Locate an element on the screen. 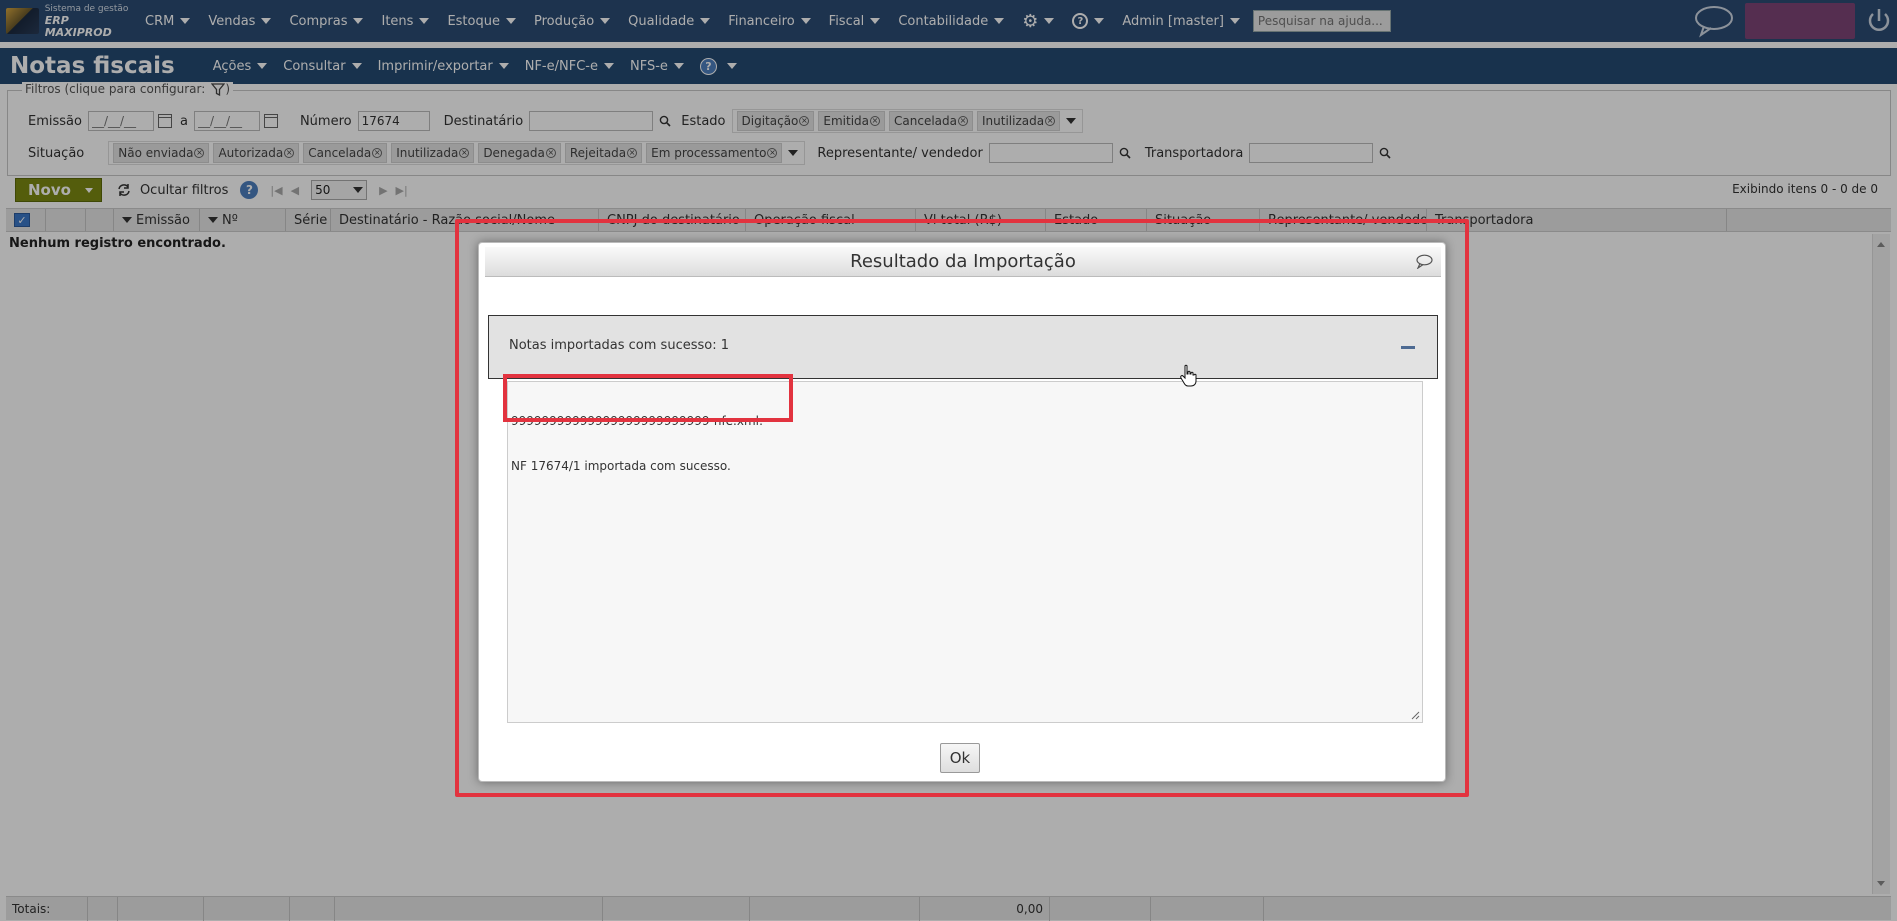  result-message: NF 17674/1 importada com sucesso. is located at coordinates (621, 466).